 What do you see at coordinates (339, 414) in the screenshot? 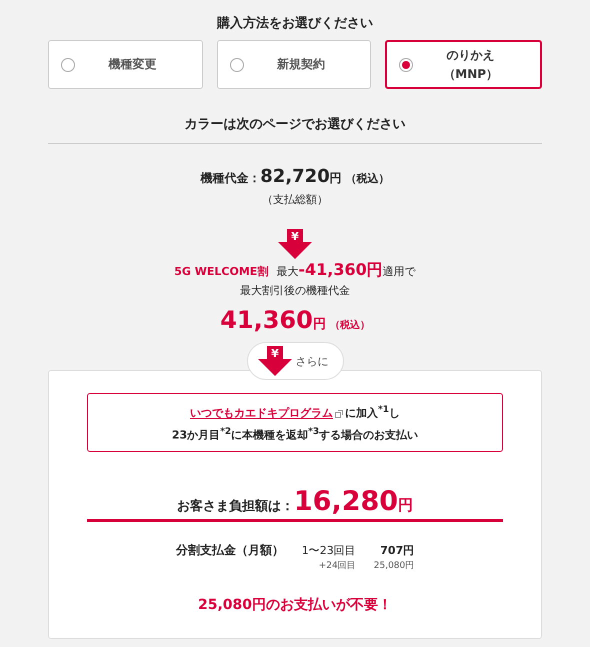
I see `external-link-icon` at bounding box center [339, 414].